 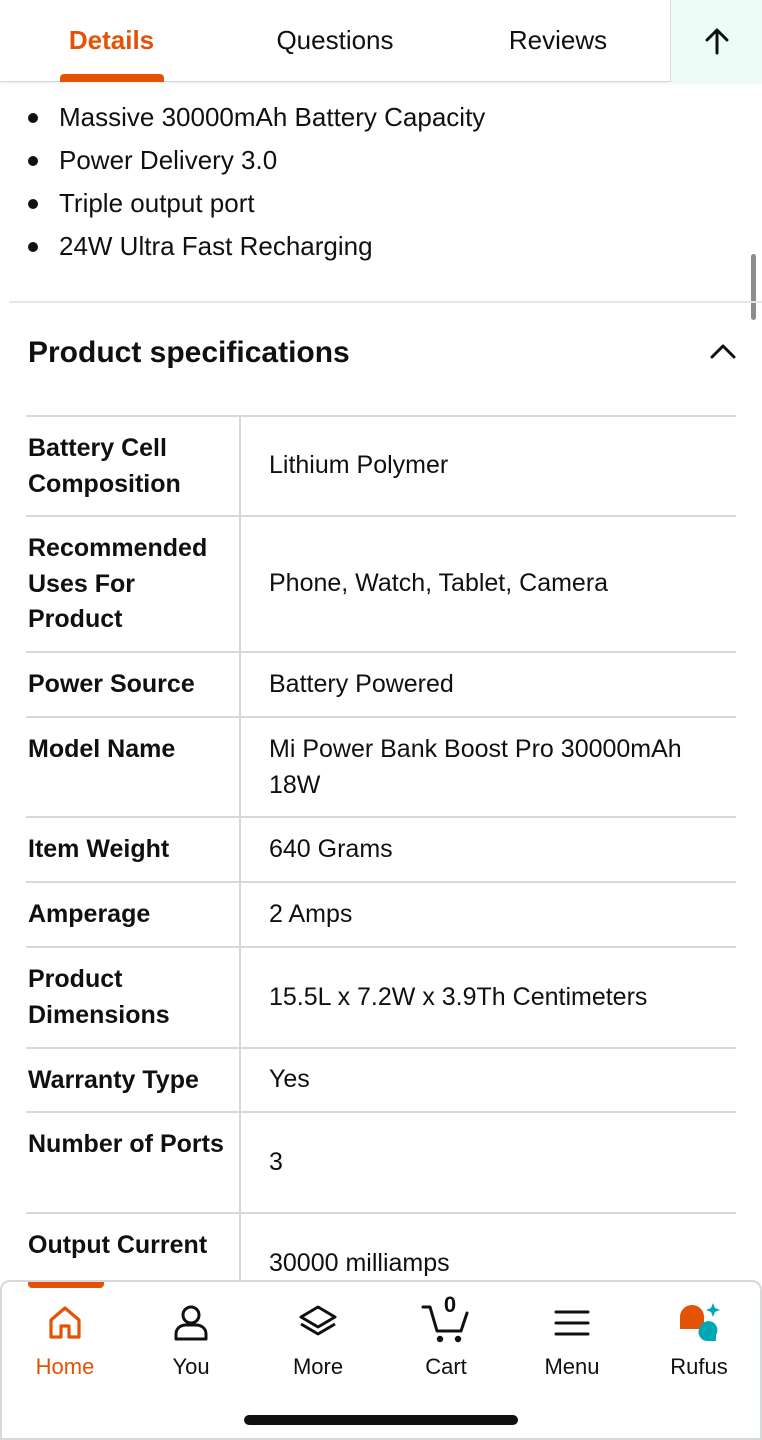 I want to click on layers-icon, so click(x=318, y=1323).